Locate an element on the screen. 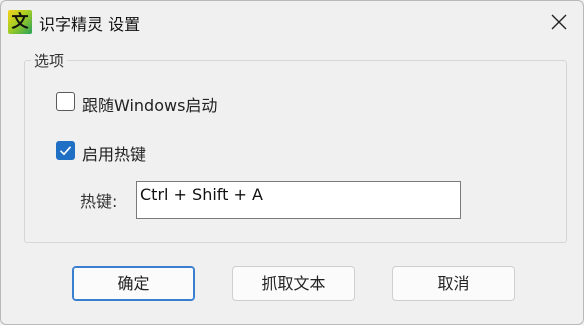  app-icon-glyph: 文 is located at coordinates (20, 22).